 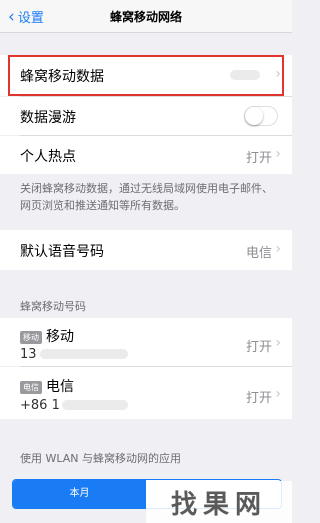 What do you see at coordinates (60, 387) in the screenshot?
I see `line-name-text: 电信` at bounding box center [60, 387].